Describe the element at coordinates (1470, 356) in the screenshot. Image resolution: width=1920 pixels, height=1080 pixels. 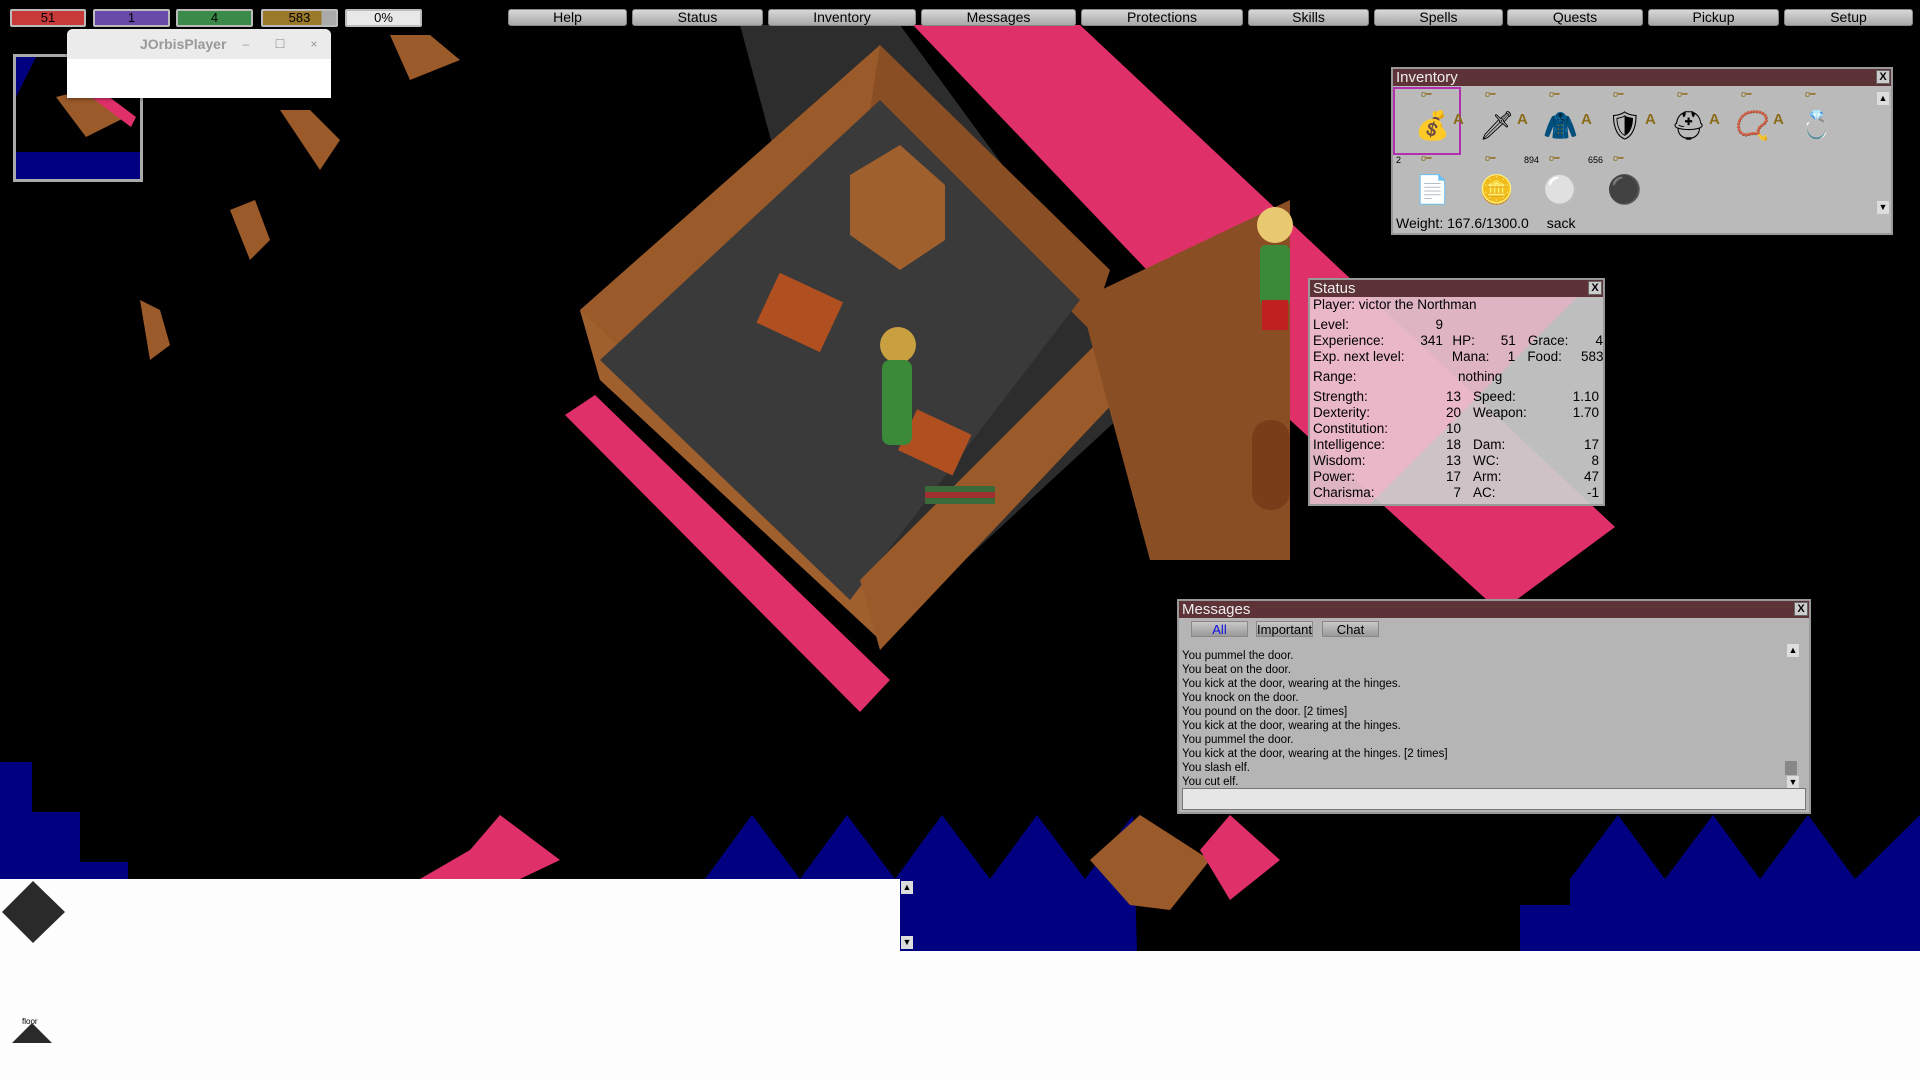
I see `stat-label: Mana:` at that location.